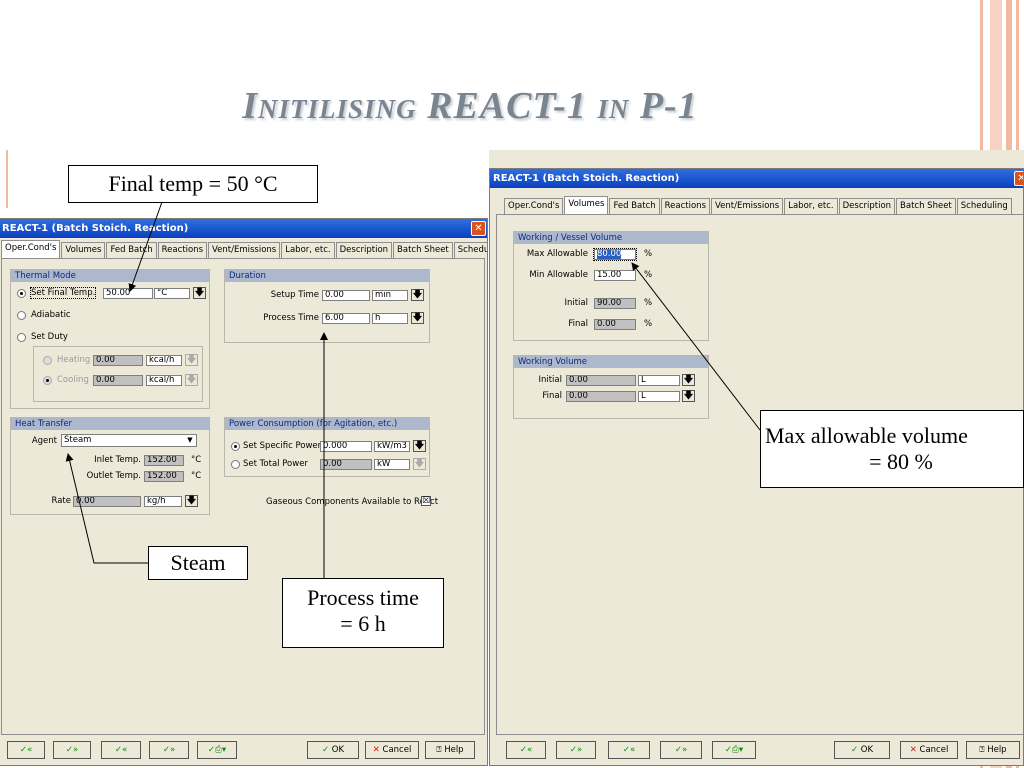 The height and width of the screenshot is (768, 1024). Describe the element at coordinates (145, 246) in the screenshot. I see `final-temp-arrow` at that location.